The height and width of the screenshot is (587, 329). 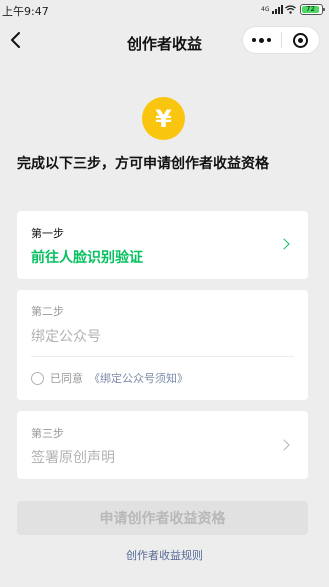 I want to click on mini-program-capsule, so click(x=281, y=40).